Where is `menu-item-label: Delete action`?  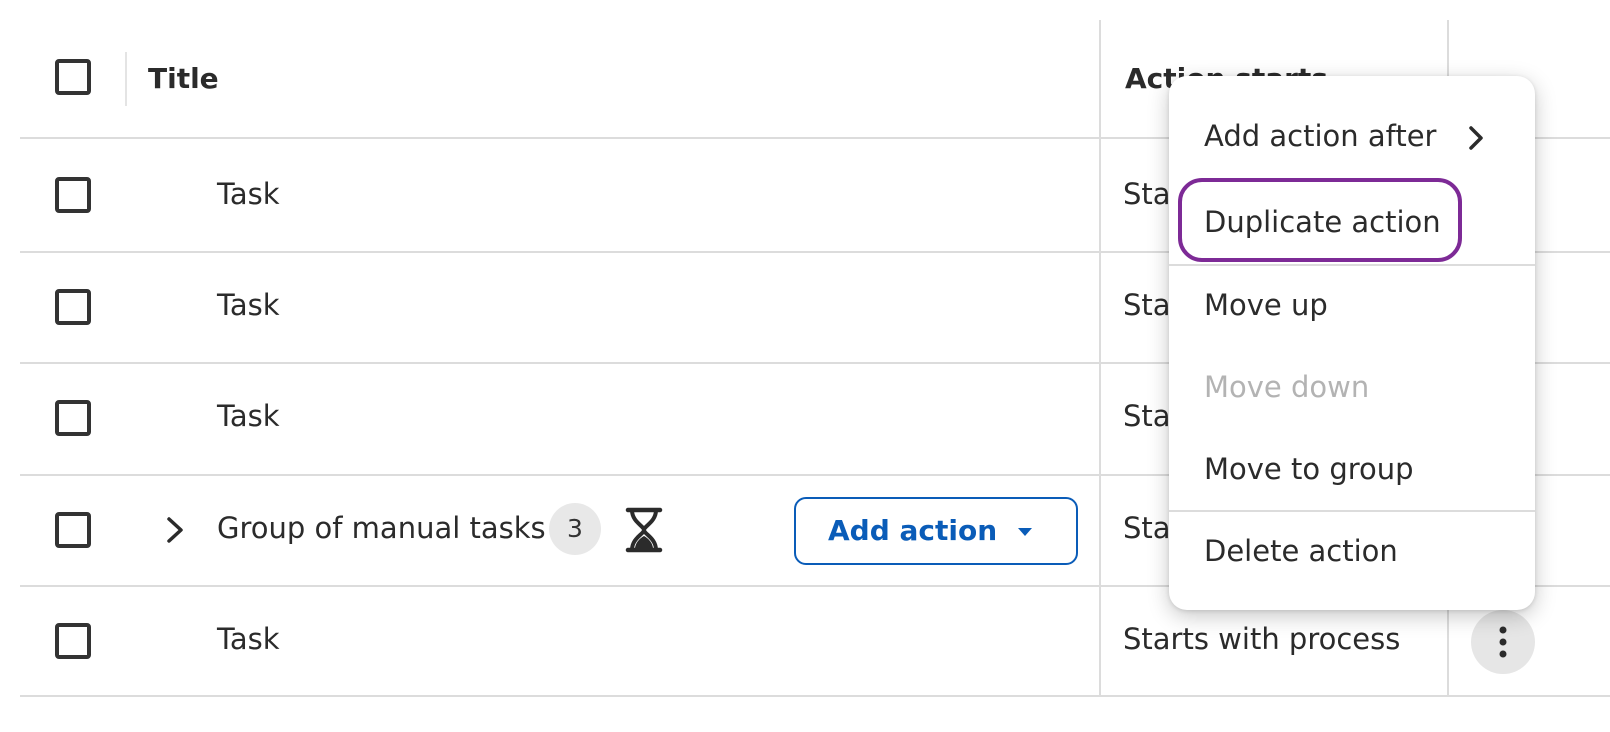 menu-item-label: Delete action is located at coordinates (1301, 551).